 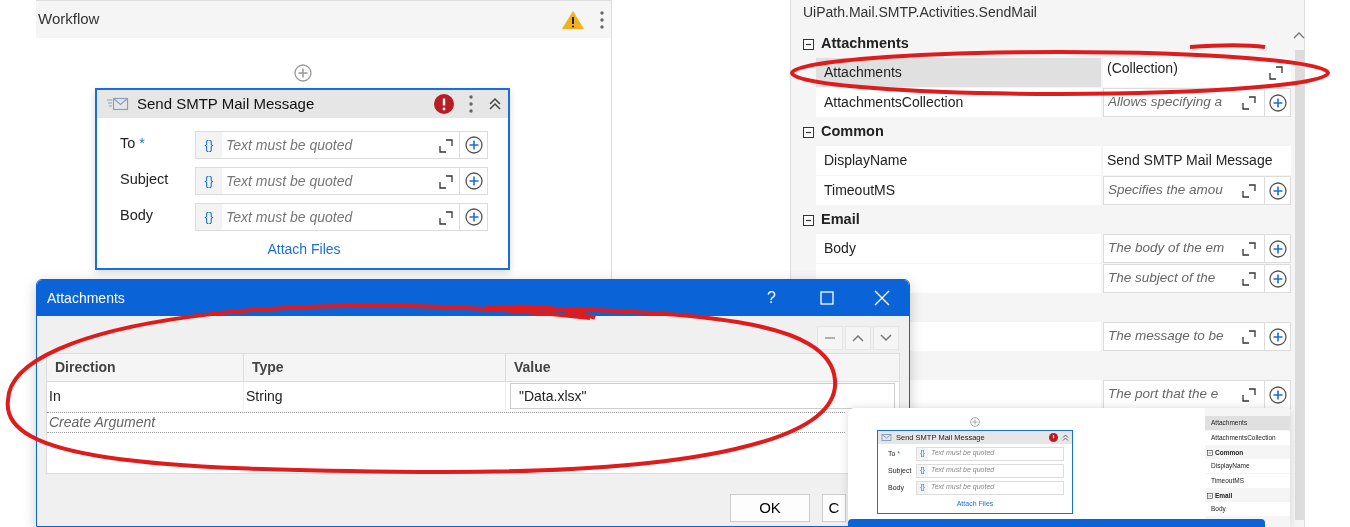 What do you see at coordinates (304, 249) in the screenshot?
I see `attach-files-link: Attach Files` at bounding box center [304, 249].